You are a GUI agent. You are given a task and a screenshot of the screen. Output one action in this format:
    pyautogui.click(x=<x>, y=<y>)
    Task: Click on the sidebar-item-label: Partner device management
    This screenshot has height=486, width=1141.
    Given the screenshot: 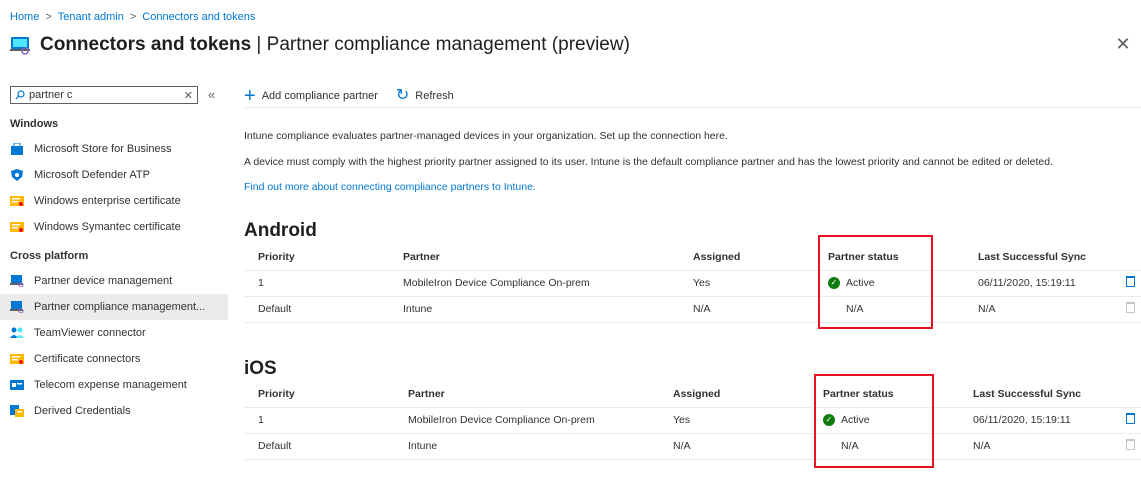 What is the action you would take?
    pyautogui.click(x=103, y=281)
    